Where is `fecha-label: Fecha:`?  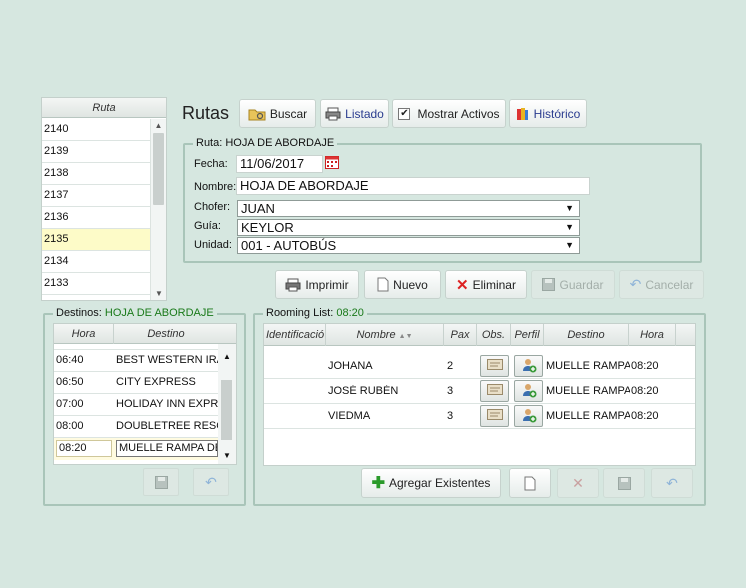 fecha-label: Fecha: is located at coordinates (211, 164).